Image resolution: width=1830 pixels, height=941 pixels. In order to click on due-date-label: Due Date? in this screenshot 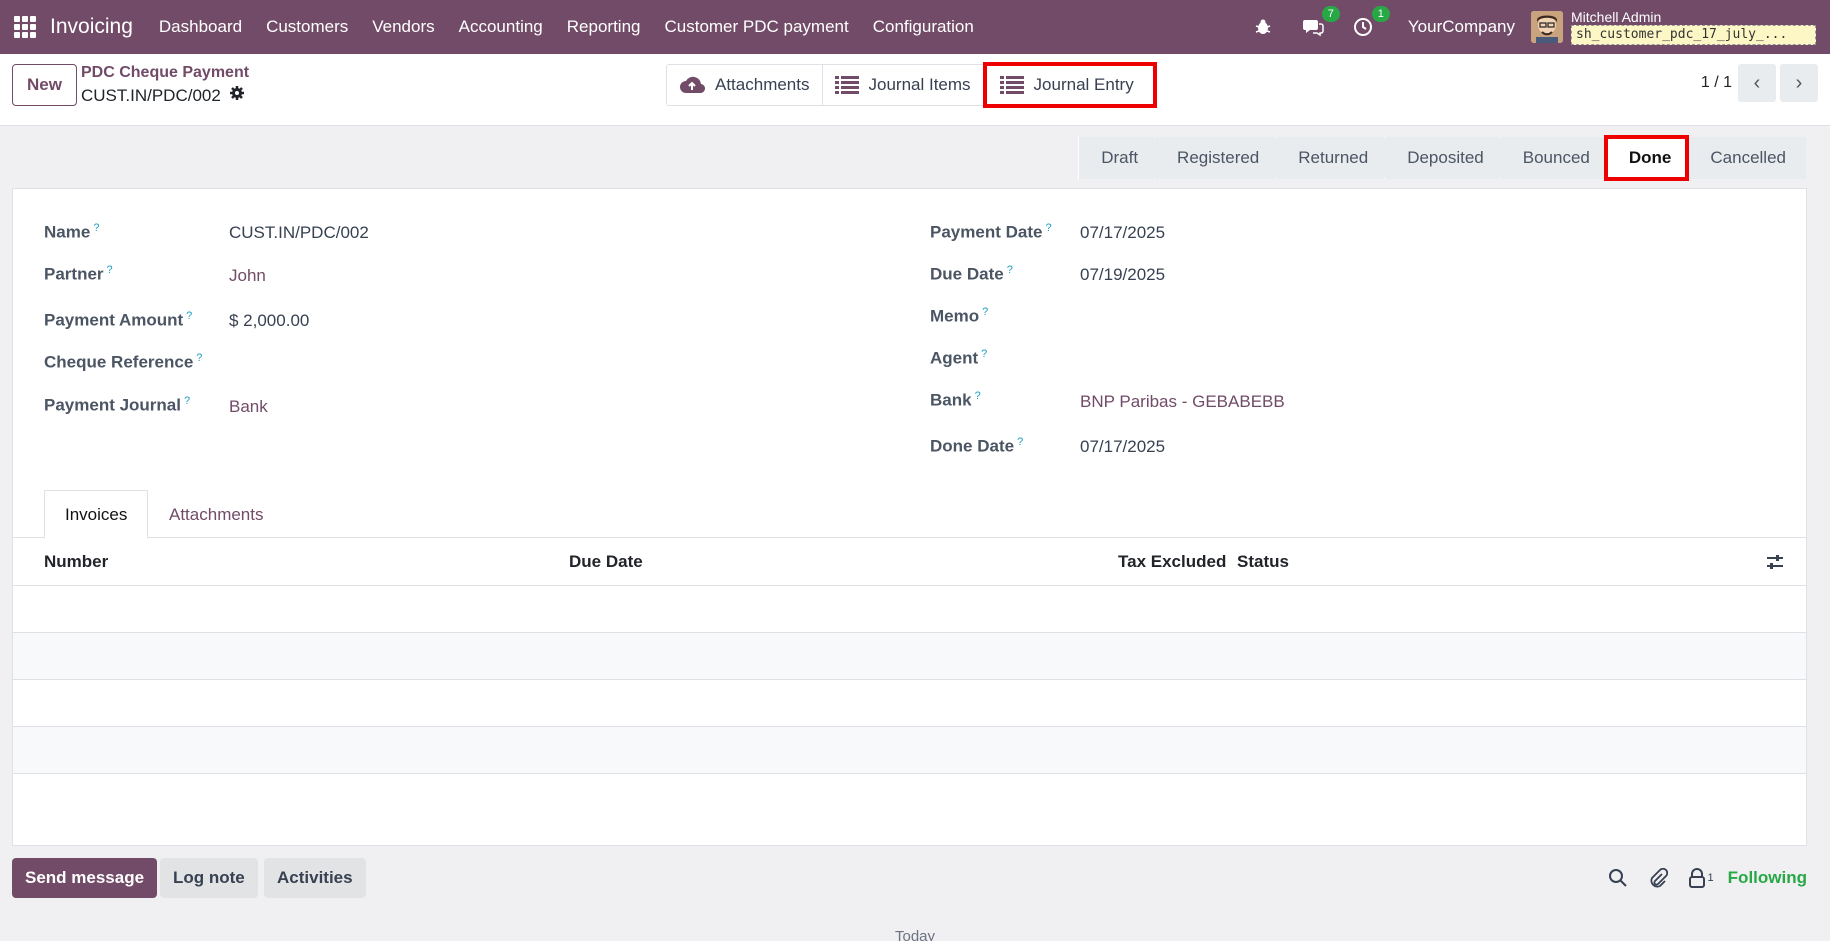, I will do `click(971, 274)`.